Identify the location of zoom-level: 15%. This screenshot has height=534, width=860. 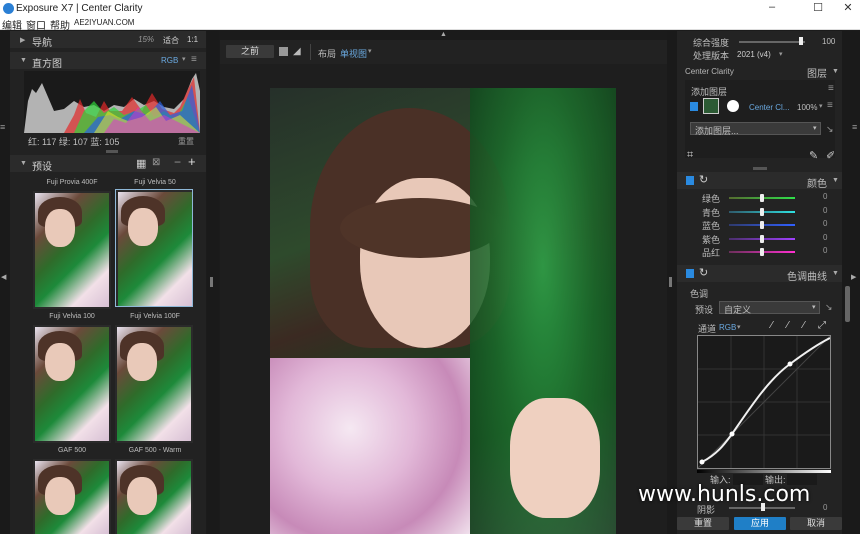
(146, 39).